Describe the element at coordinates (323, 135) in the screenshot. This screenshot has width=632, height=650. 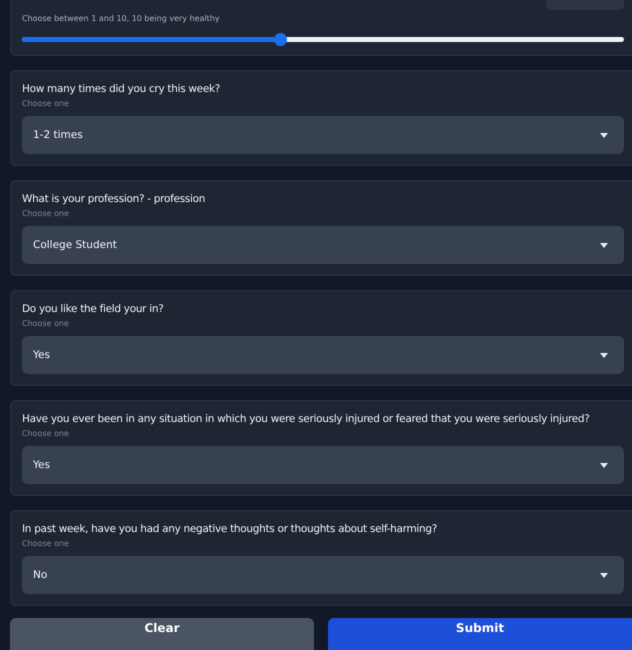
I see `select-dropdown: 1-2 times` at that location.